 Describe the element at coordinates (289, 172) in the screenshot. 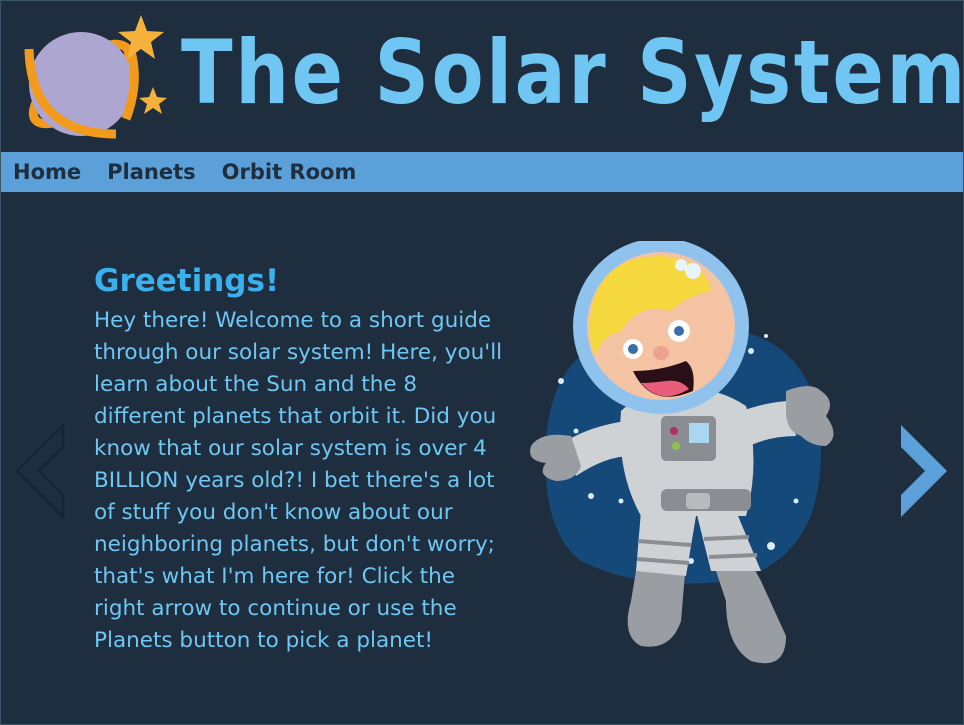

I see `nav-orbit-room: Orbit Room` at that location.